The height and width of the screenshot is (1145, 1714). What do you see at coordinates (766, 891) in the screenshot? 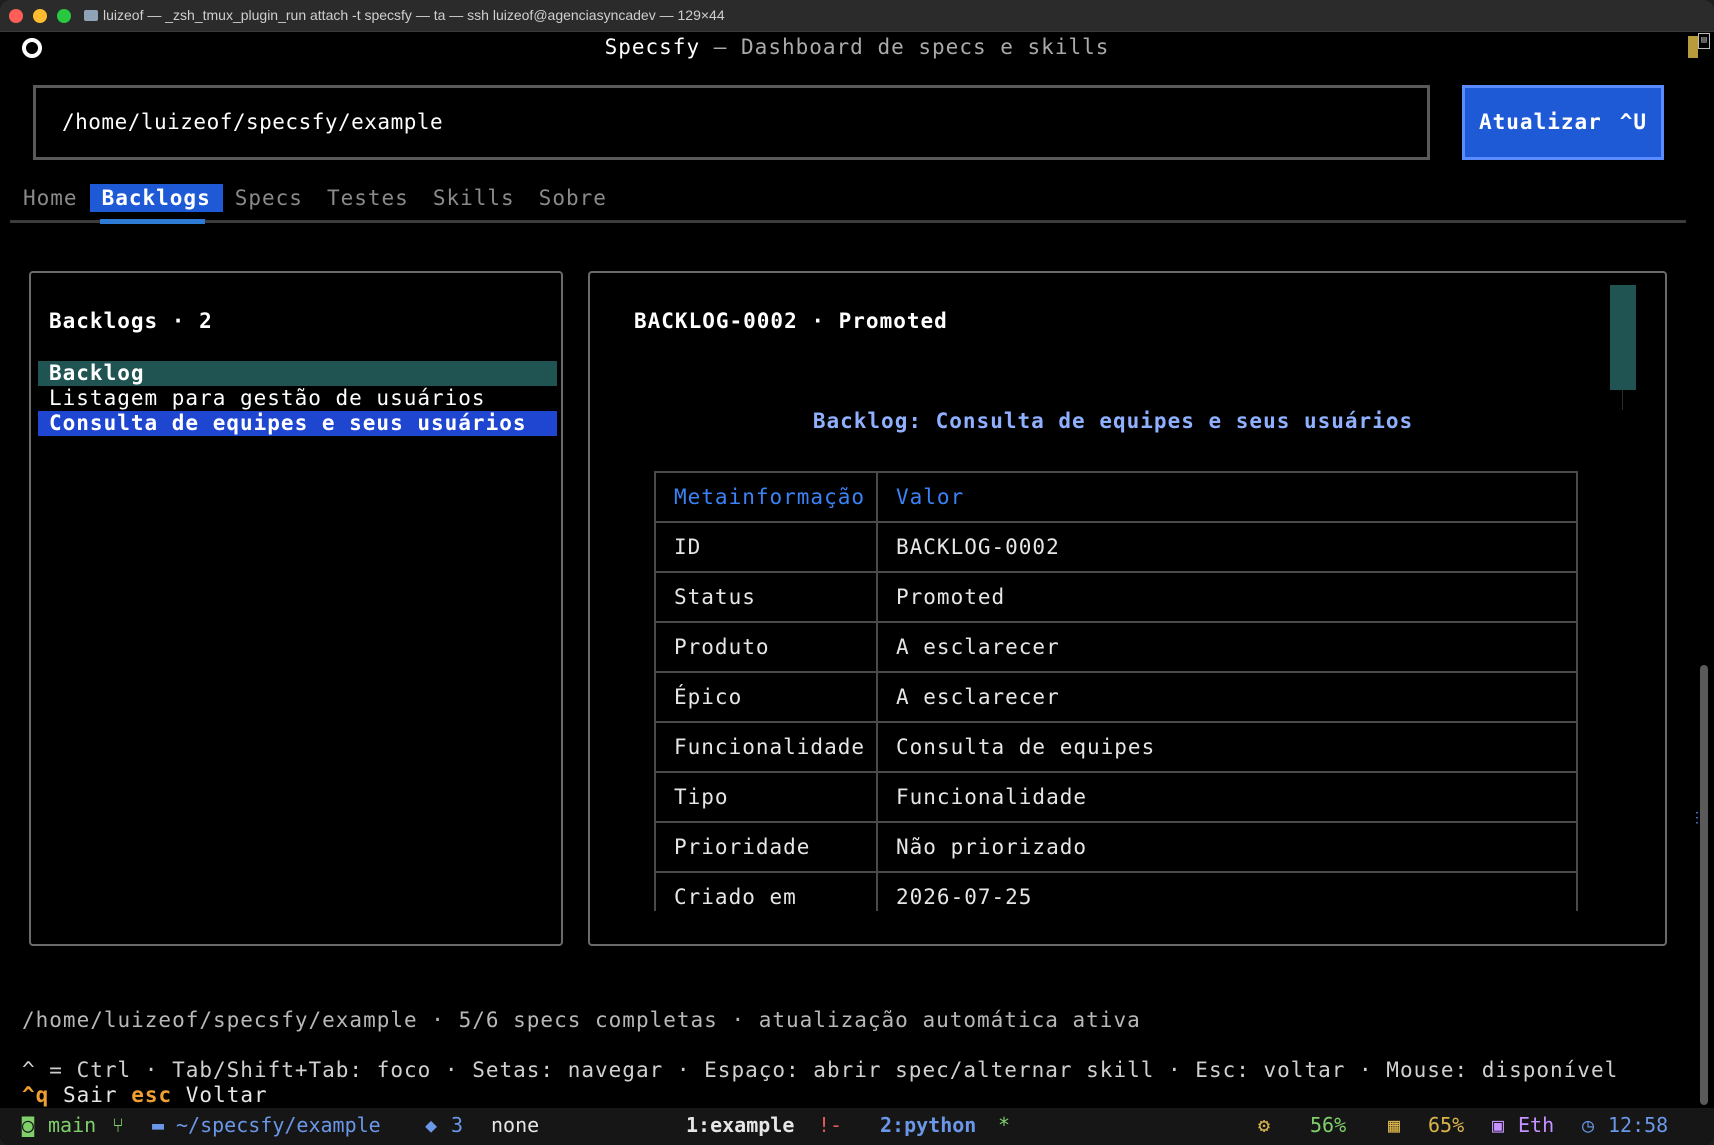
I see `meta-key: Criado em` at bounding box center [766, 891].